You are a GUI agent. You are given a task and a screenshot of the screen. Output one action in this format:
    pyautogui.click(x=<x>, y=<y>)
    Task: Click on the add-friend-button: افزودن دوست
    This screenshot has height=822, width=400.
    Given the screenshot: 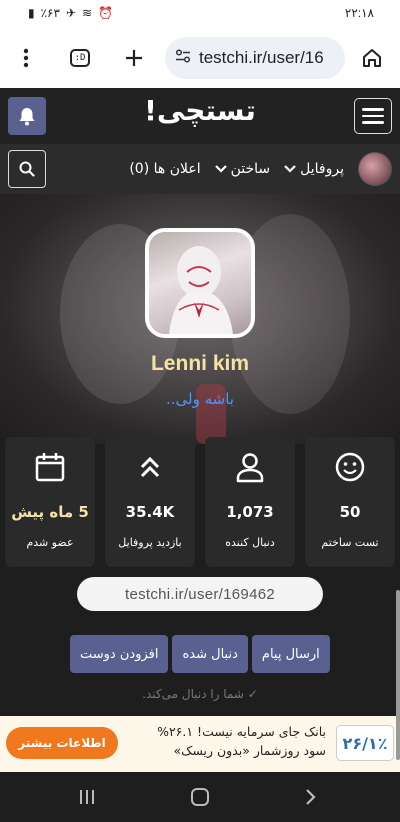 What is the action you would take?
    pyautogui.click(x=119, y=654)
    